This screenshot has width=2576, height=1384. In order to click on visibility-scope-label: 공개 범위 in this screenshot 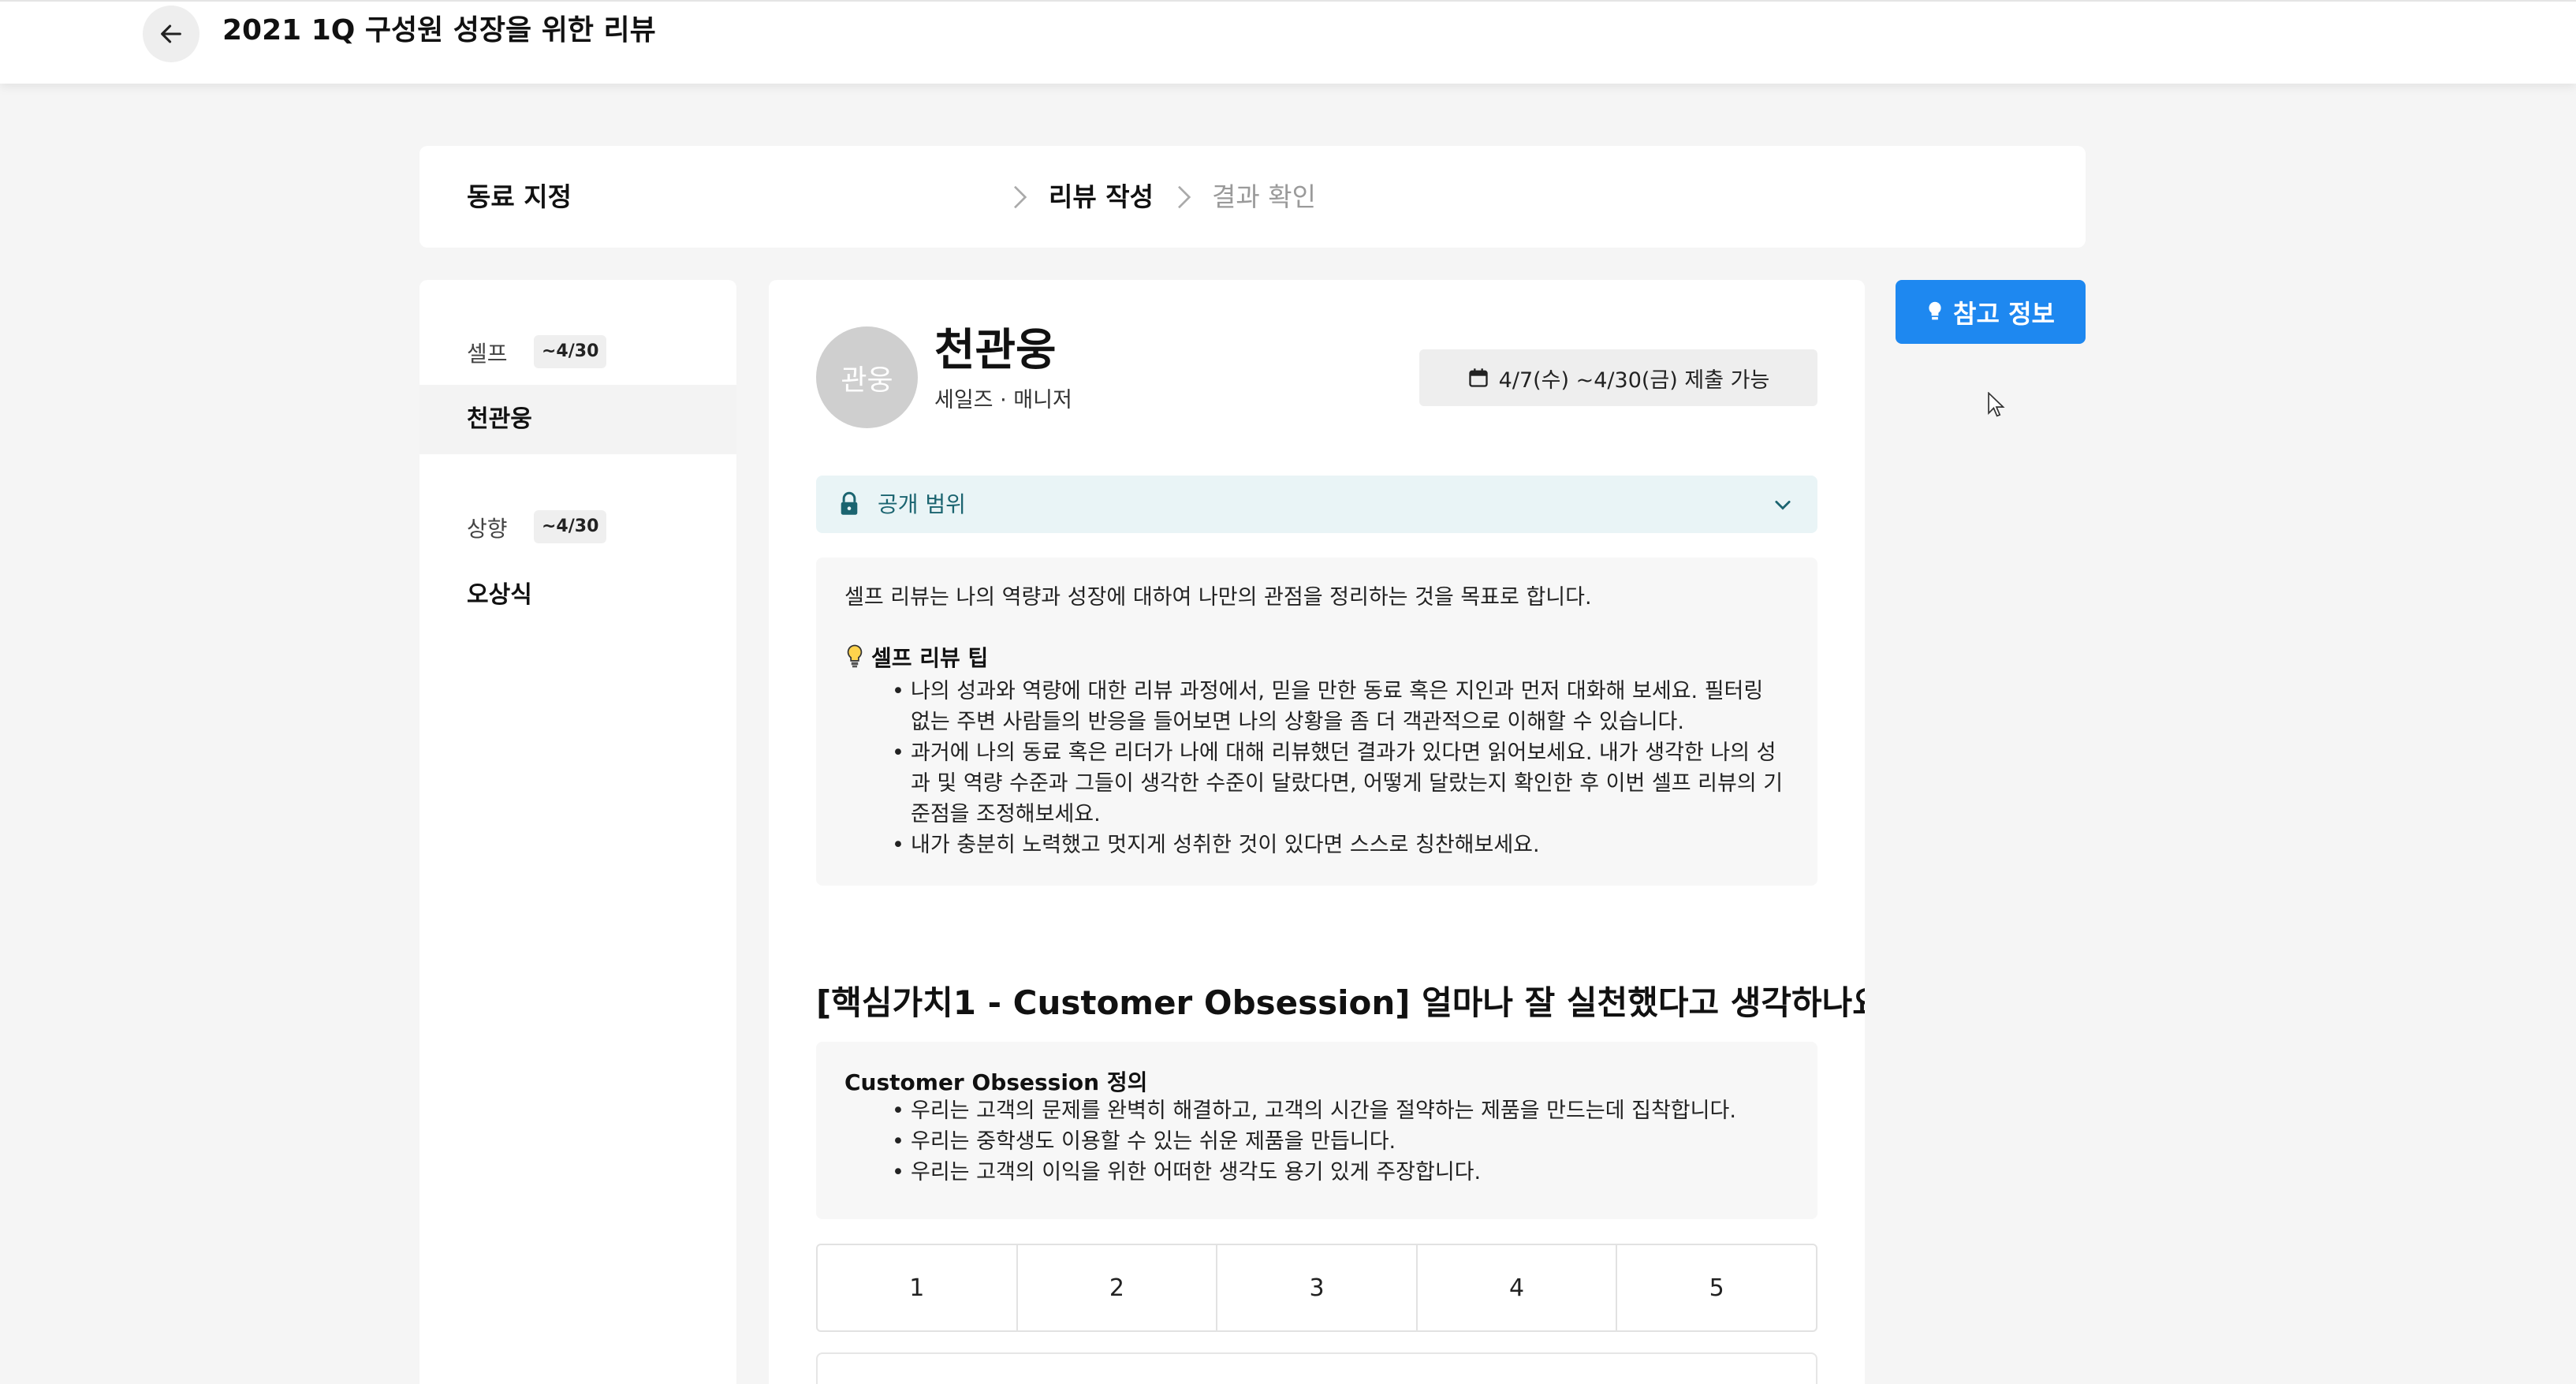, I will do `click(922, 504)`.